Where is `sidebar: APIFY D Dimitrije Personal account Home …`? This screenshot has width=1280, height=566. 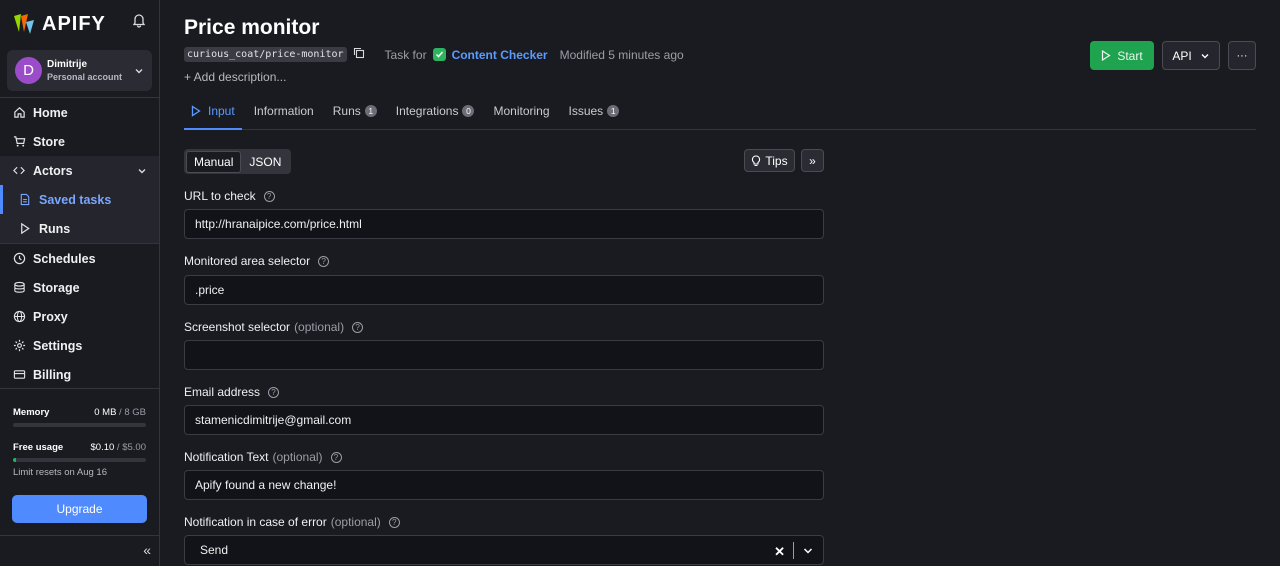
sidebar: APIFY D Dimitrije Personal account Home … is located at coordinates (80, 283).